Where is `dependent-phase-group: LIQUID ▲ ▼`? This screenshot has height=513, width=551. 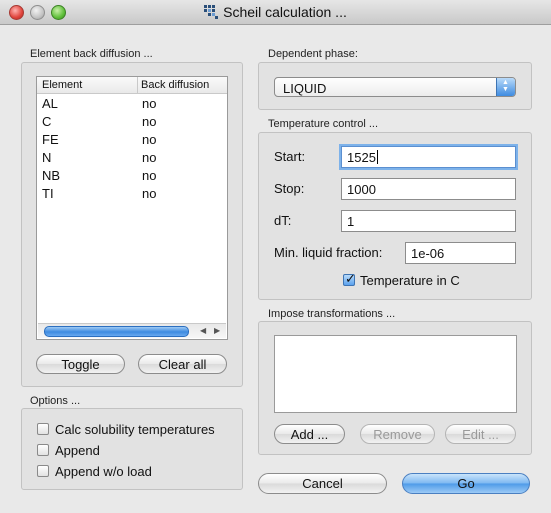
dependent-phase-group: LIQUID ▲ ▼ is located at coordinates (395, 86).